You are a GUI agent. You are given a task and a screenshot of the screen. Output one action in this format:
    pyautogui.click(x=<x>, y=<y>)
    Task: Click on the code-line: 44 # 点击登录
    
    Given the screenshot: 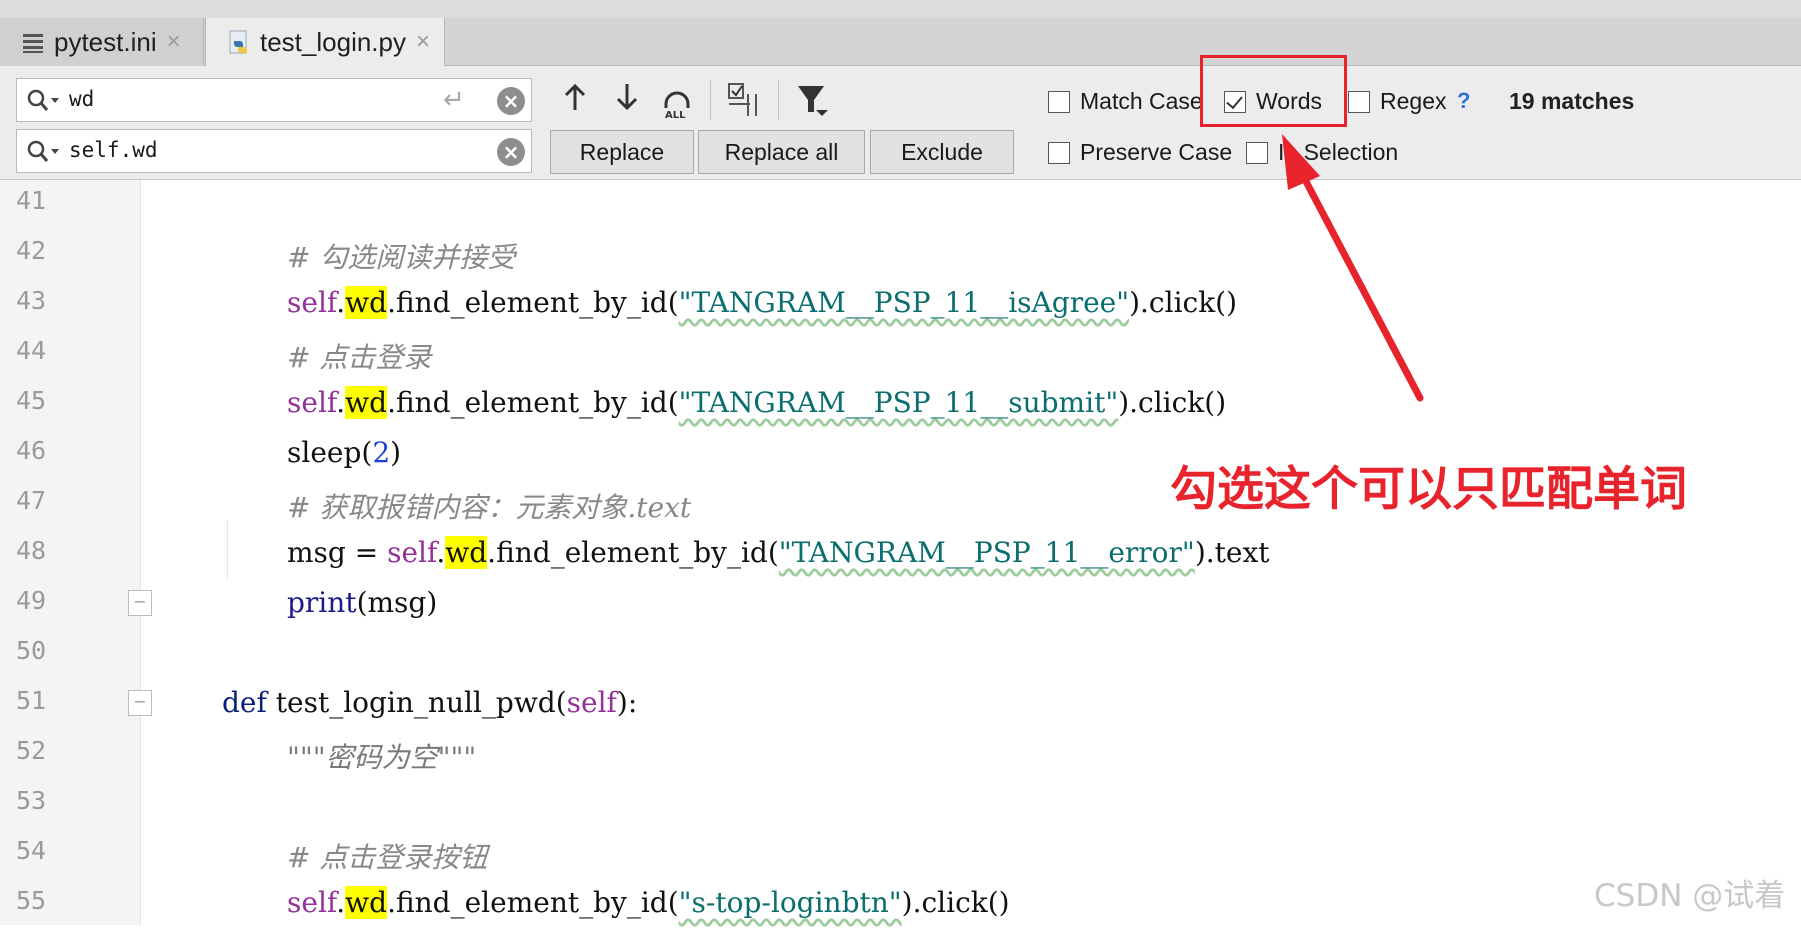 What is the action you would take?
    pyautogui.click(x=900, y=355)
    